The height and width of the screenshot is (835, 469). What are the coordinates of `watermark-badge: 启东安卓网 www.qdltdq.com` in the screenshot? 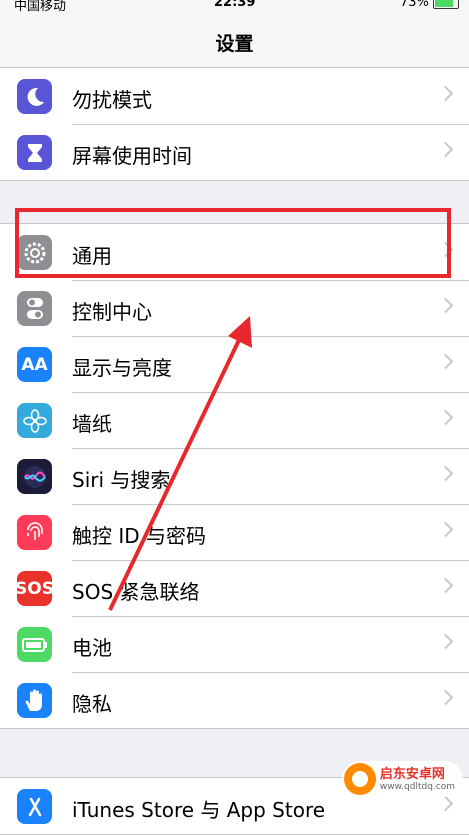 It's located at (402, 779).